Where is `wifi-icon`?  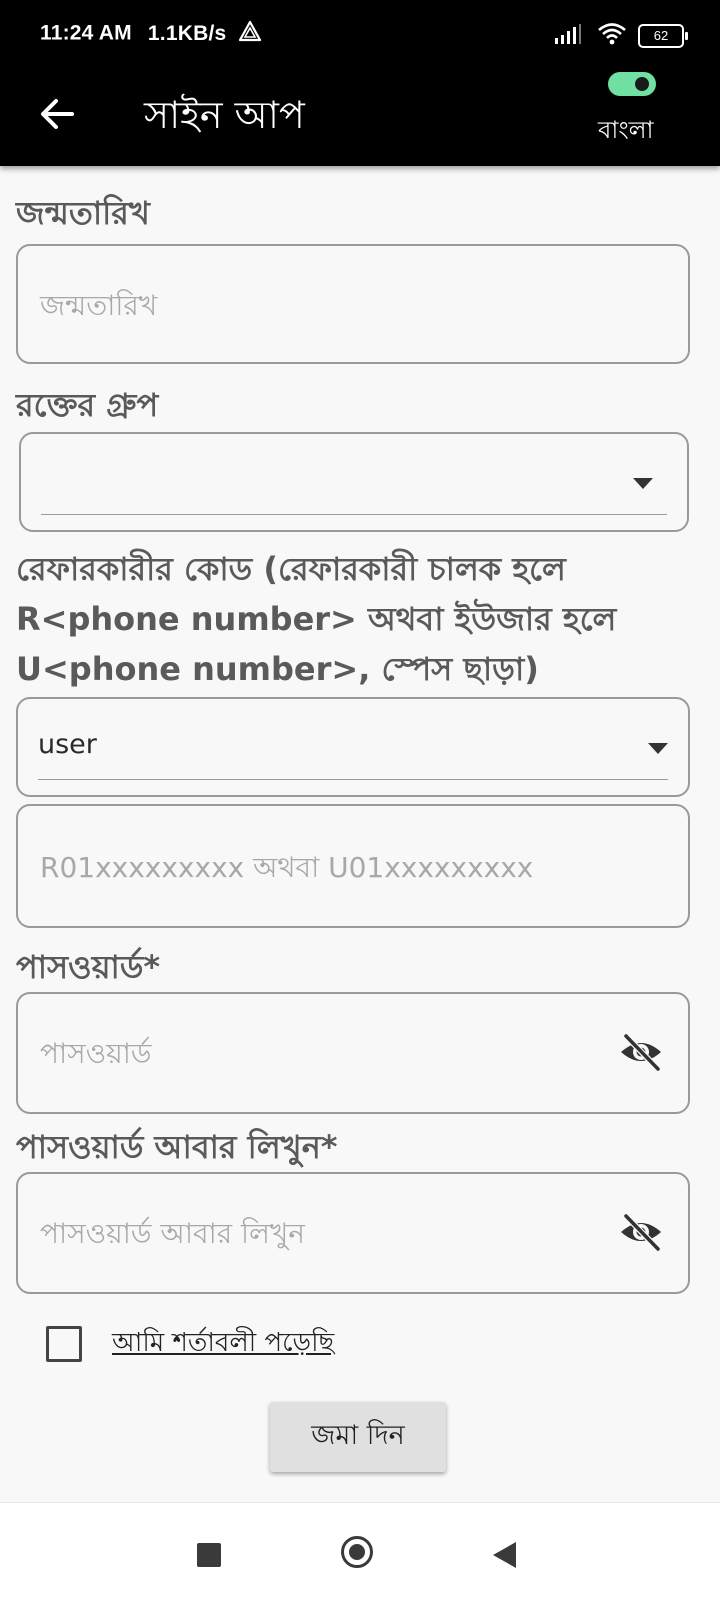
wifi-icon is located at coordinates (612, 36).